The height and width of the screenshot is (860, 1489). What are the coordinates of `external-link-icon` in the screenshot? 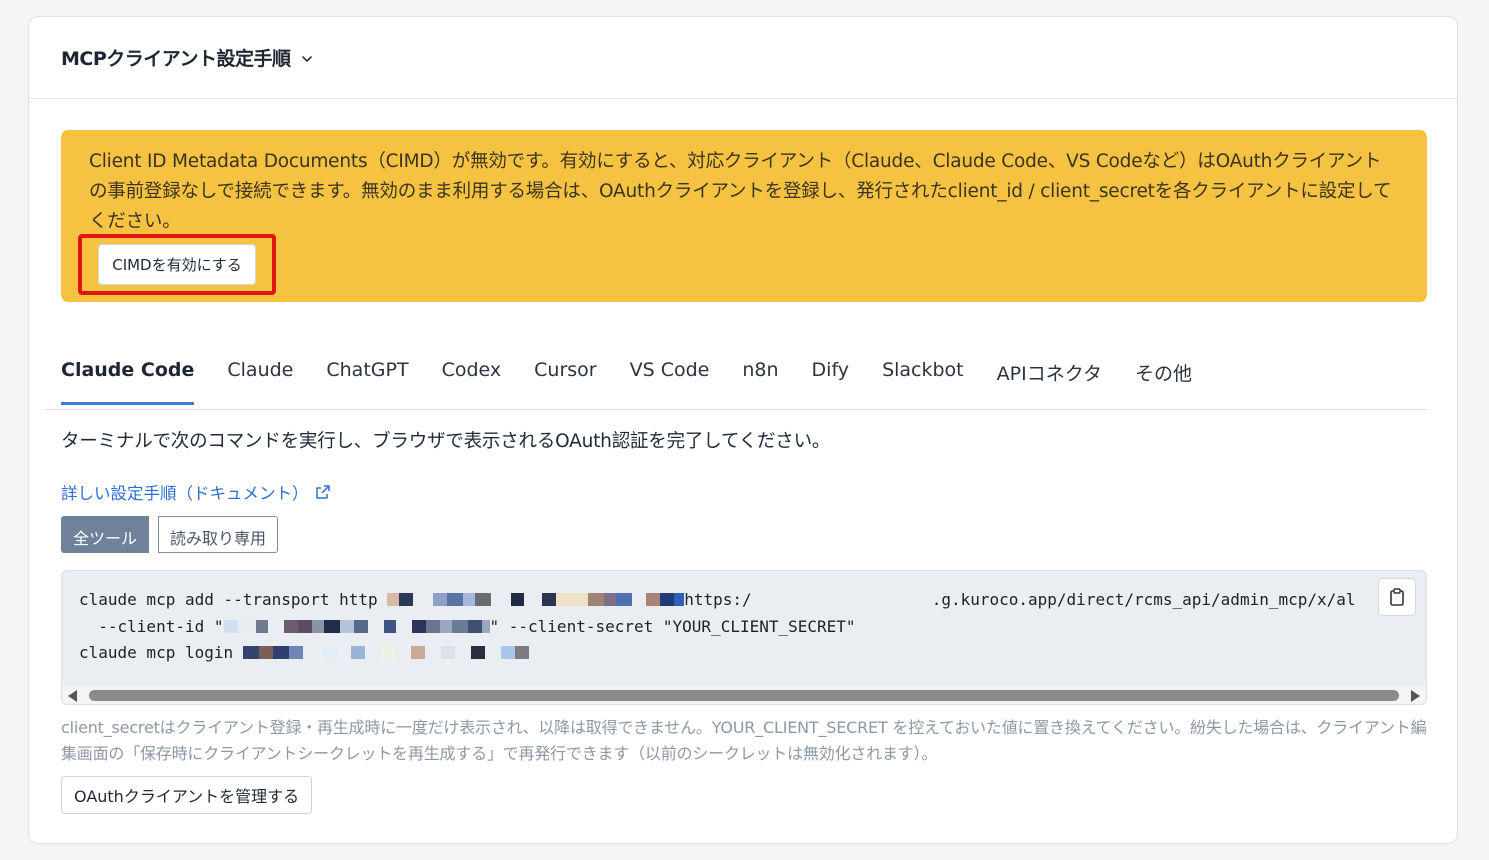 It's located at (322, 492).